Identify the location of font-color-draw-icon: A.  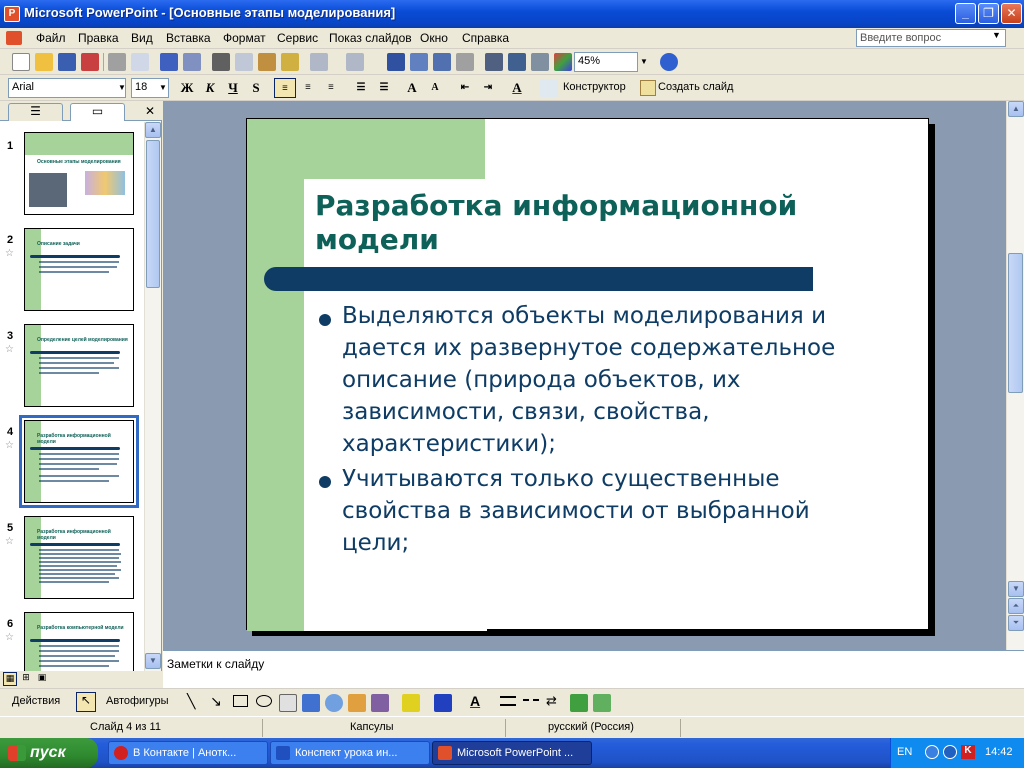
(475, 701).